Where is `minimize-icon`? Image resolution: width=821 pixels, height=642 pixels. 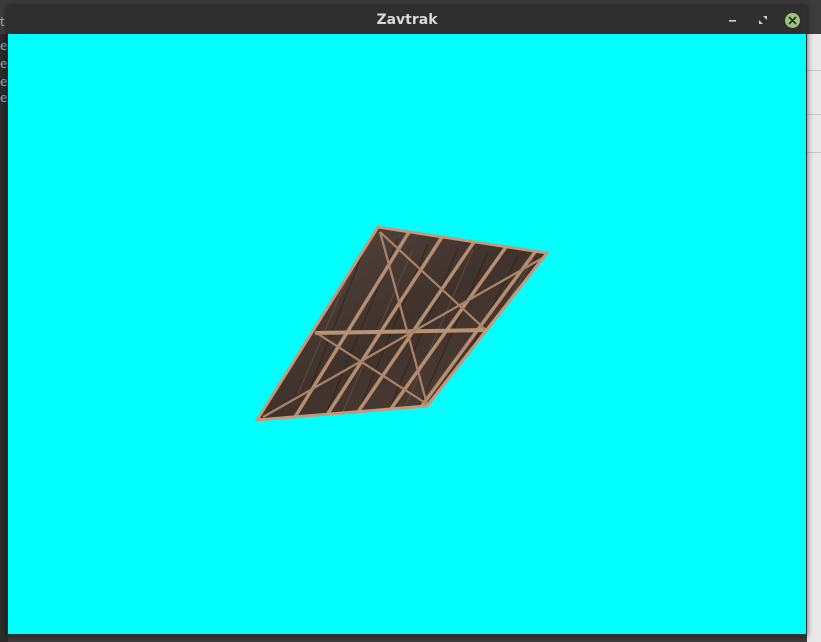 minimize-icon is located at coordinates (732, 21).